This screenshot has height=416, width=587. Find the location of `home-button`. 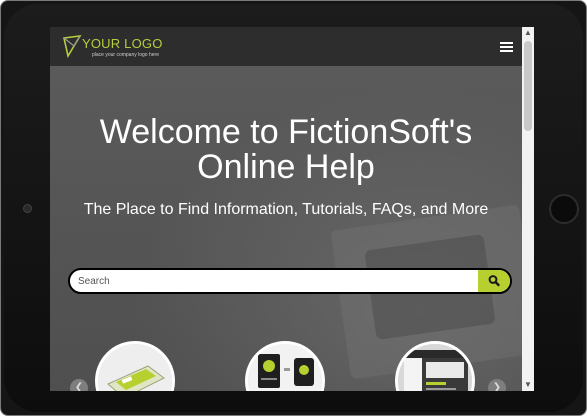

home-button is located at coordinates (564, 209).